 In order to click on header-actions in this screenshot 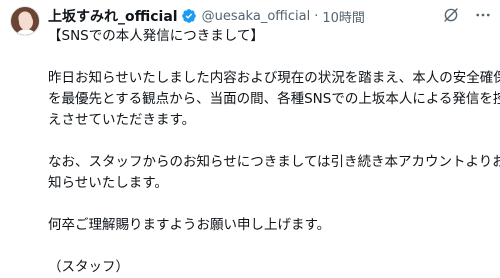, I will do `click(467, 15)`.